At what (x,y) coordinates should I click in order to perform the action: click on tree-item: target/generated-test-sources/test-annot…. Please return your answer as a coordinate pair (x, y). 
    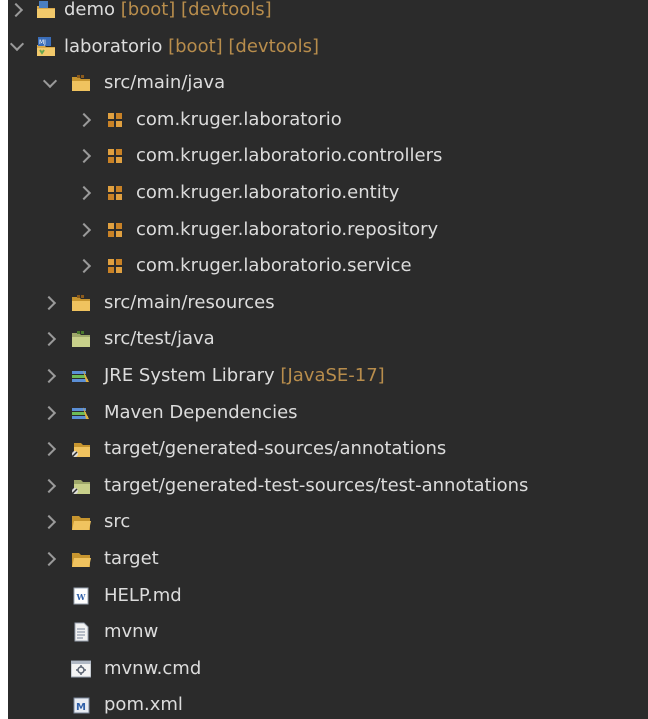
    Looking at the image, I should click on (328, 486).